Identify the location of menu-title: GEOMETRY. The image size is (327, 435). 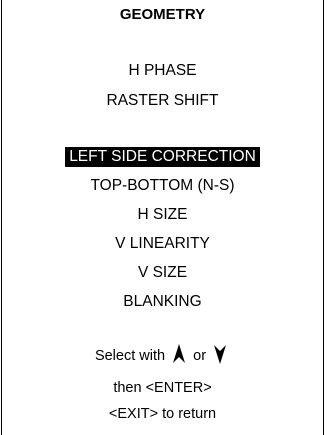
(162, 14).